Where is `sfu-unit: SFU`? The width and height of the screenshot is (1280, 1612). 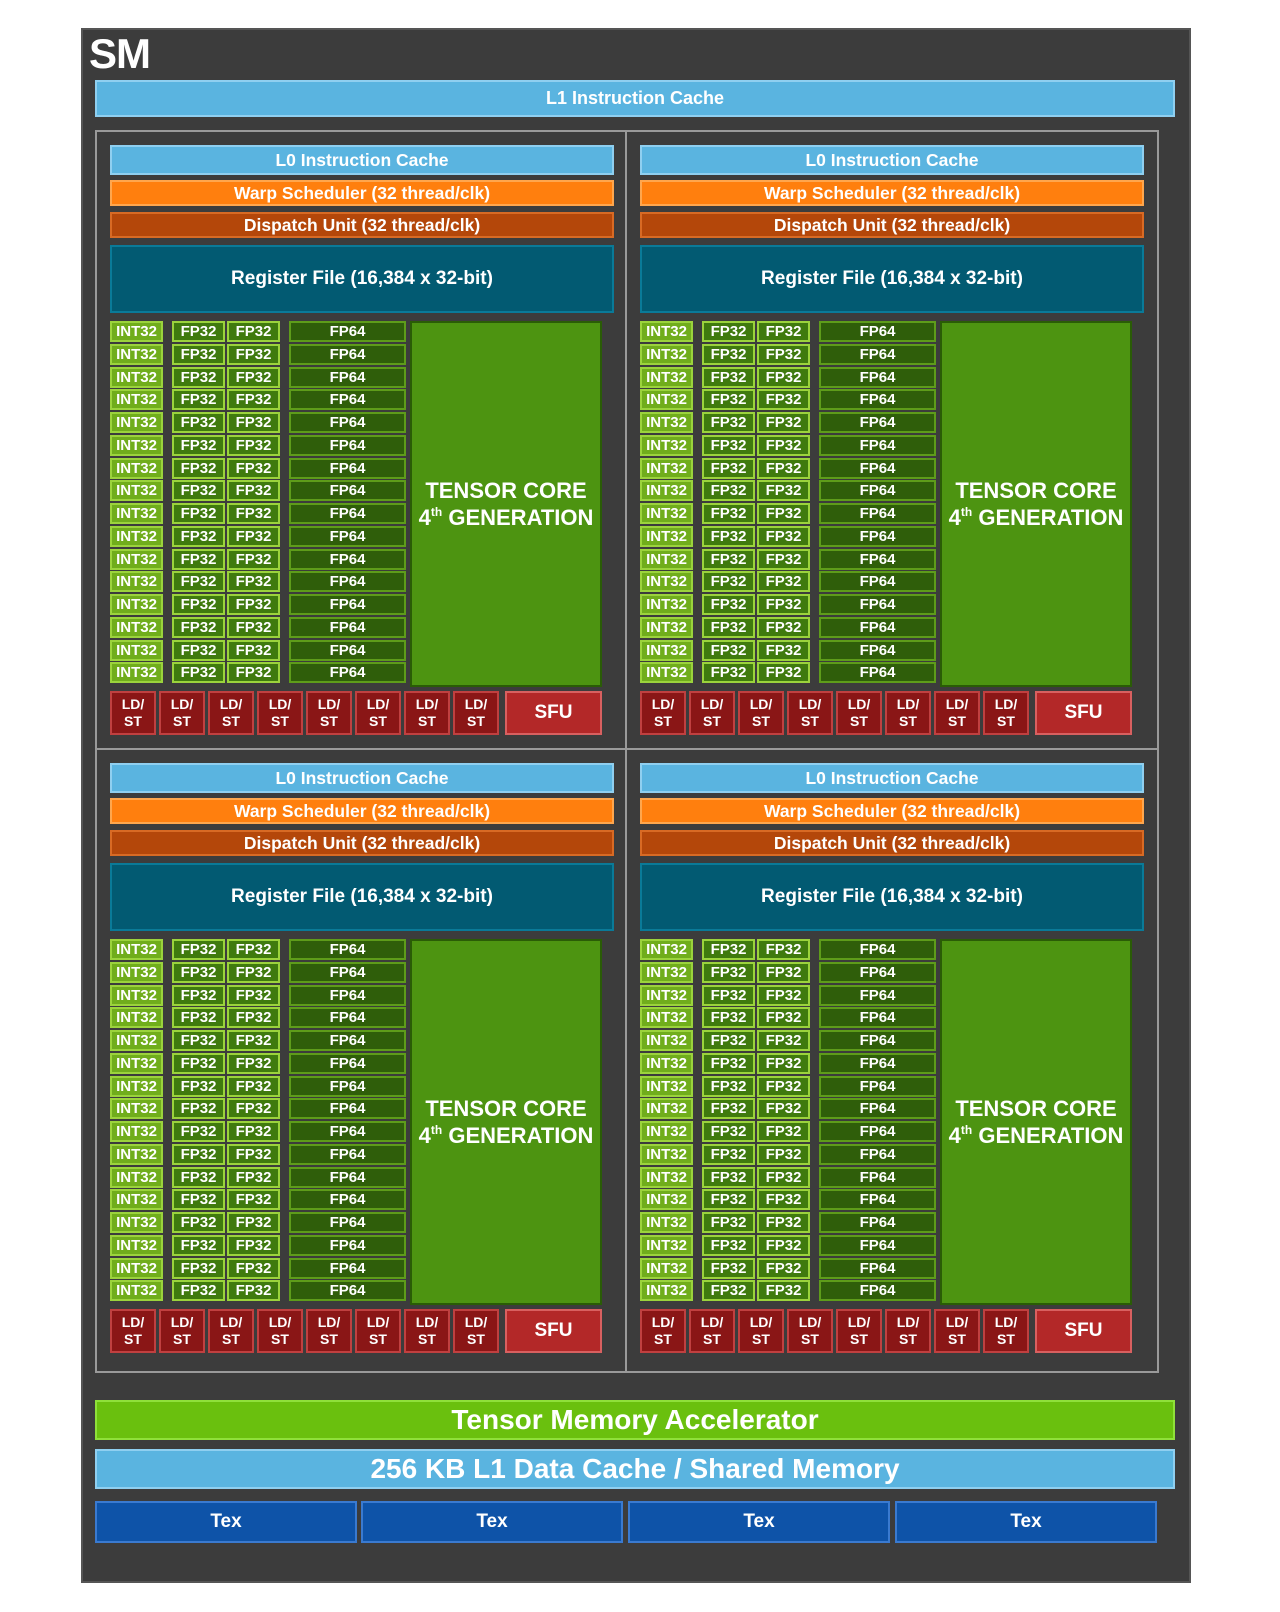 sfu-unit: SFU is located at coordinates (553, 1331).